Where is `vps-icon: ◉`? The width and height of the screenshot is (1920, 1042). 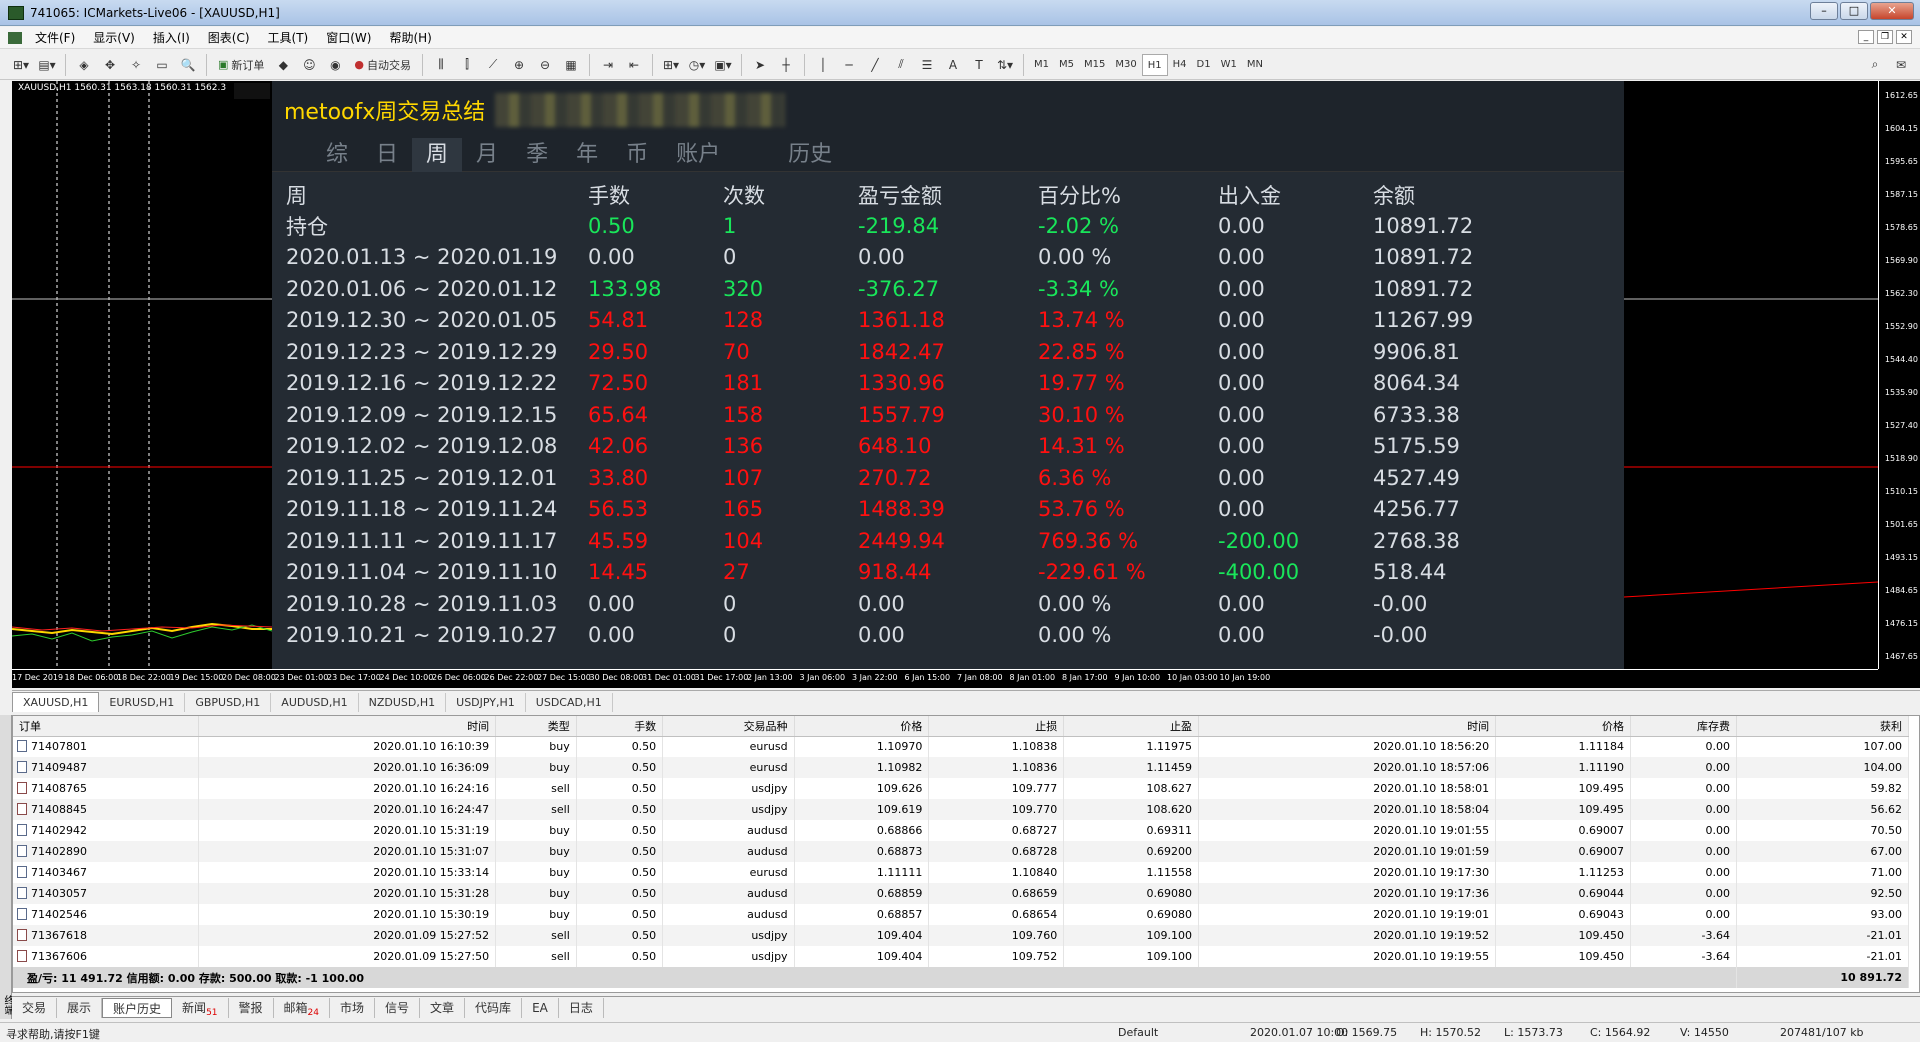 vps-icon: ◉ is located at coordinates (335, 65).